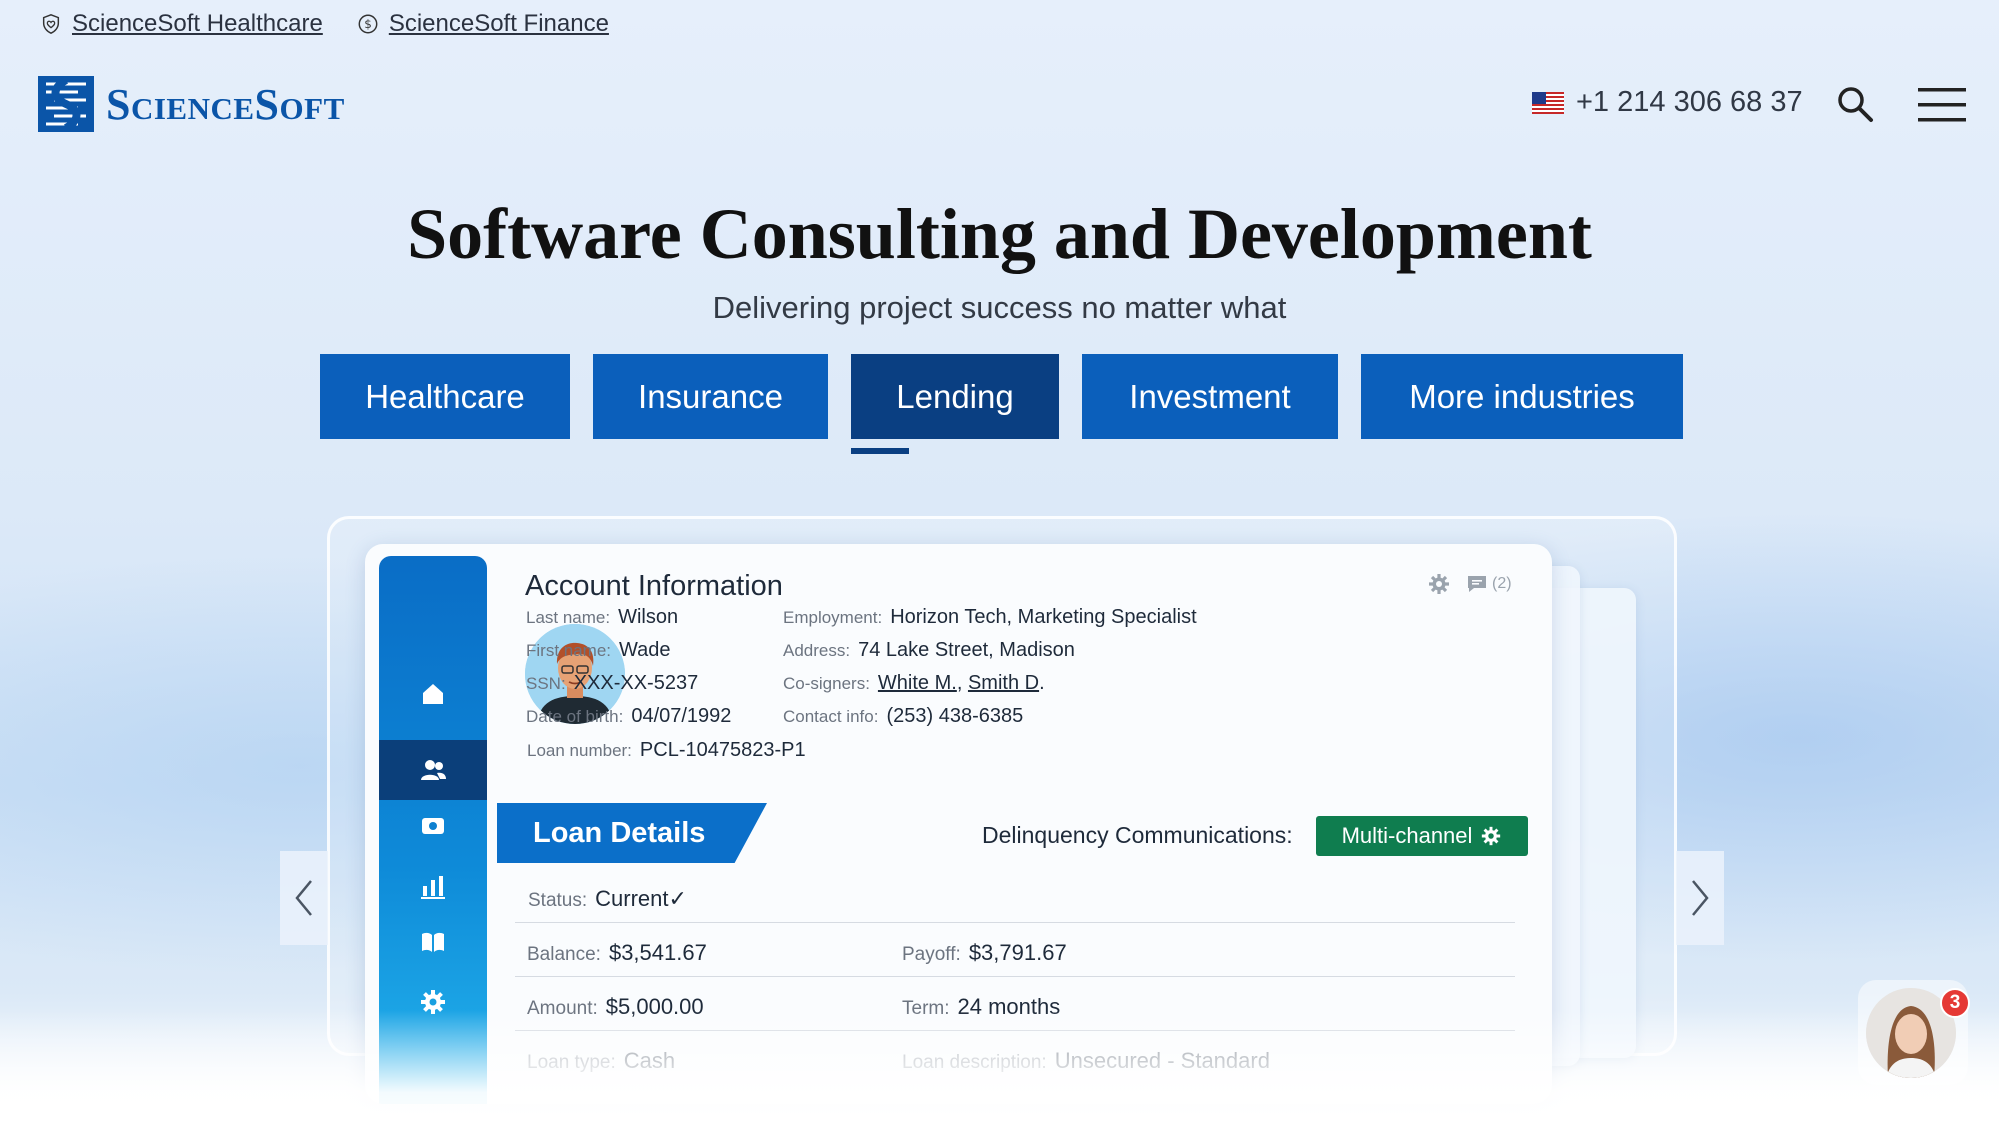 Image resolution: width=1999 pixels, height=1128 pixels. I want to click on field-first-name: First name: Wade, so click(598, 650).